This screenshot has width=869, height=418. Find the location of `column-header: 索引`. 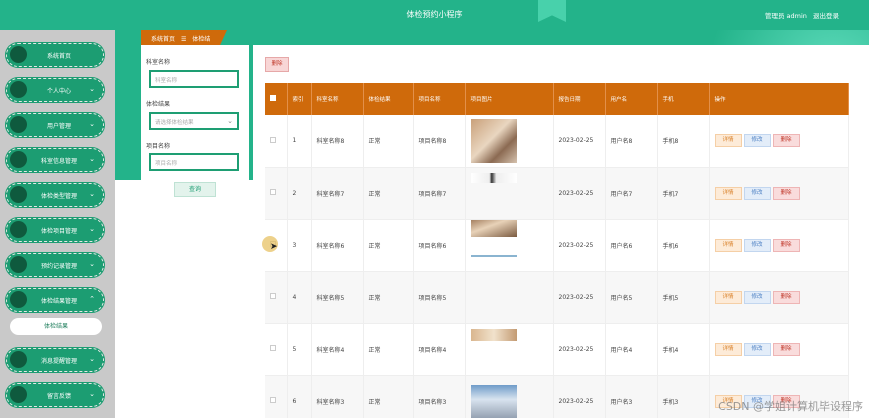

column-header: 索引 is located at coordinates (299, 99).